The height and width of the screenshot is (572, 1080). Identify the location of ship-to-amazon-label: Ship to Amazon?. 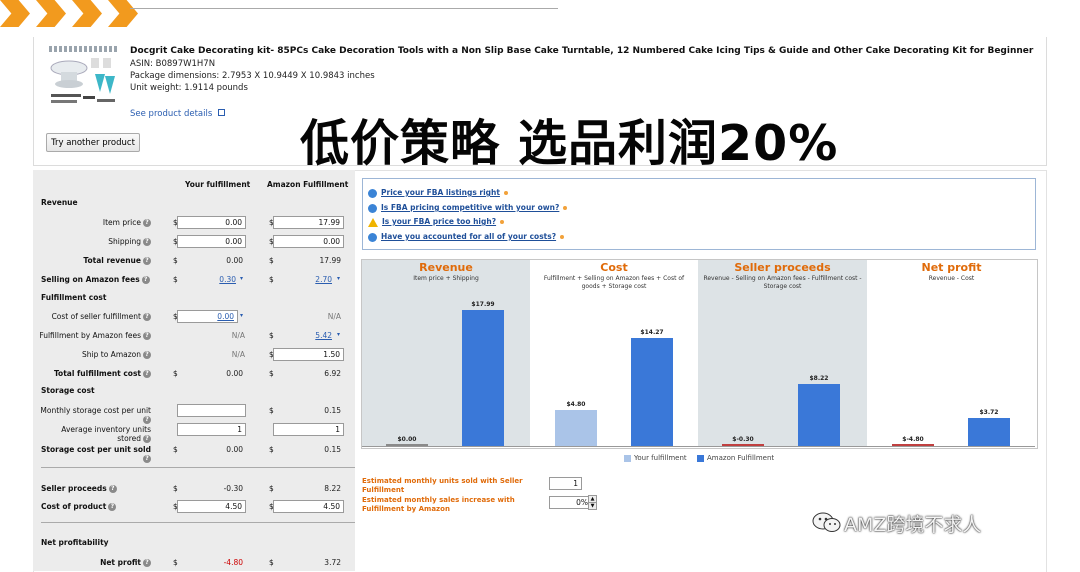
(95, 354).